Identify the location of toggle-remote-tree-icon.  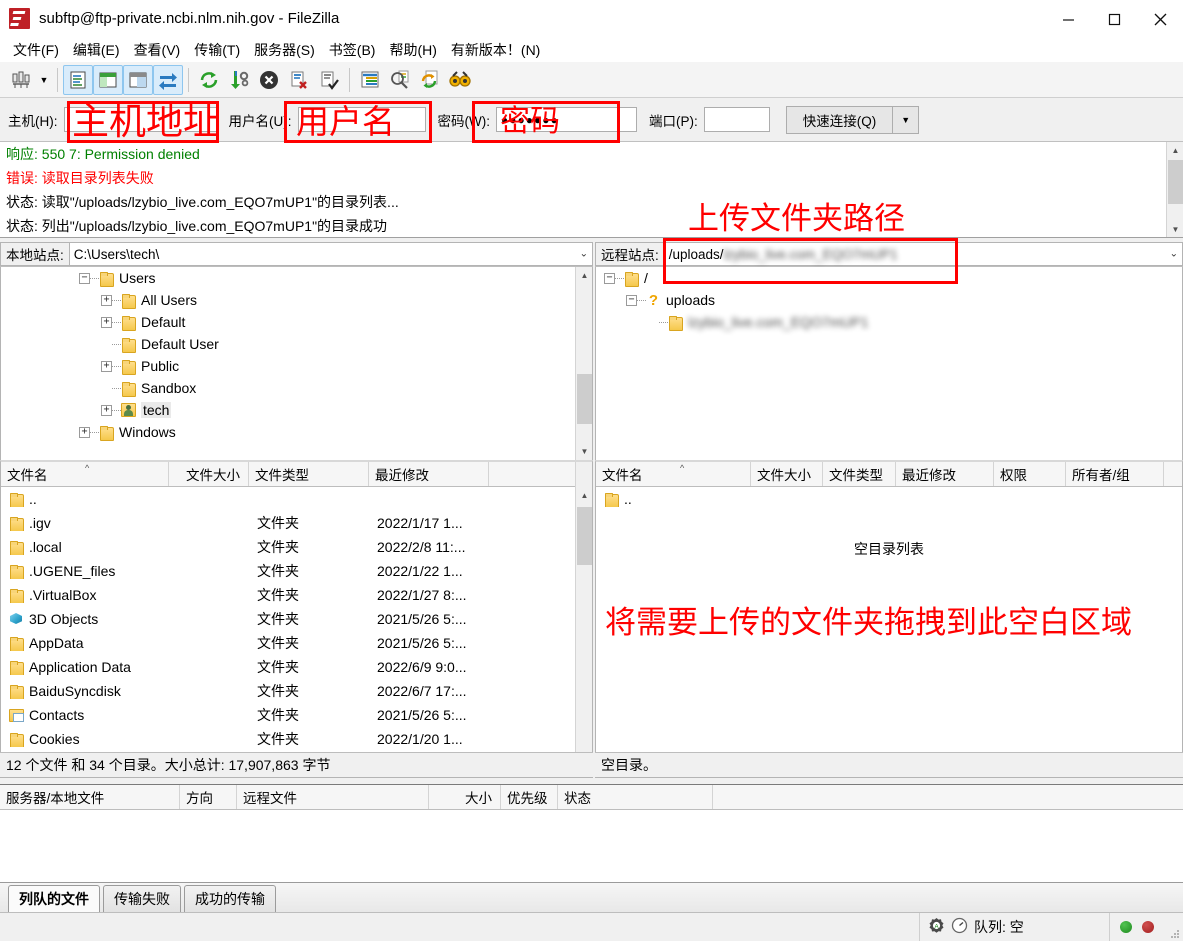
(138, 79).